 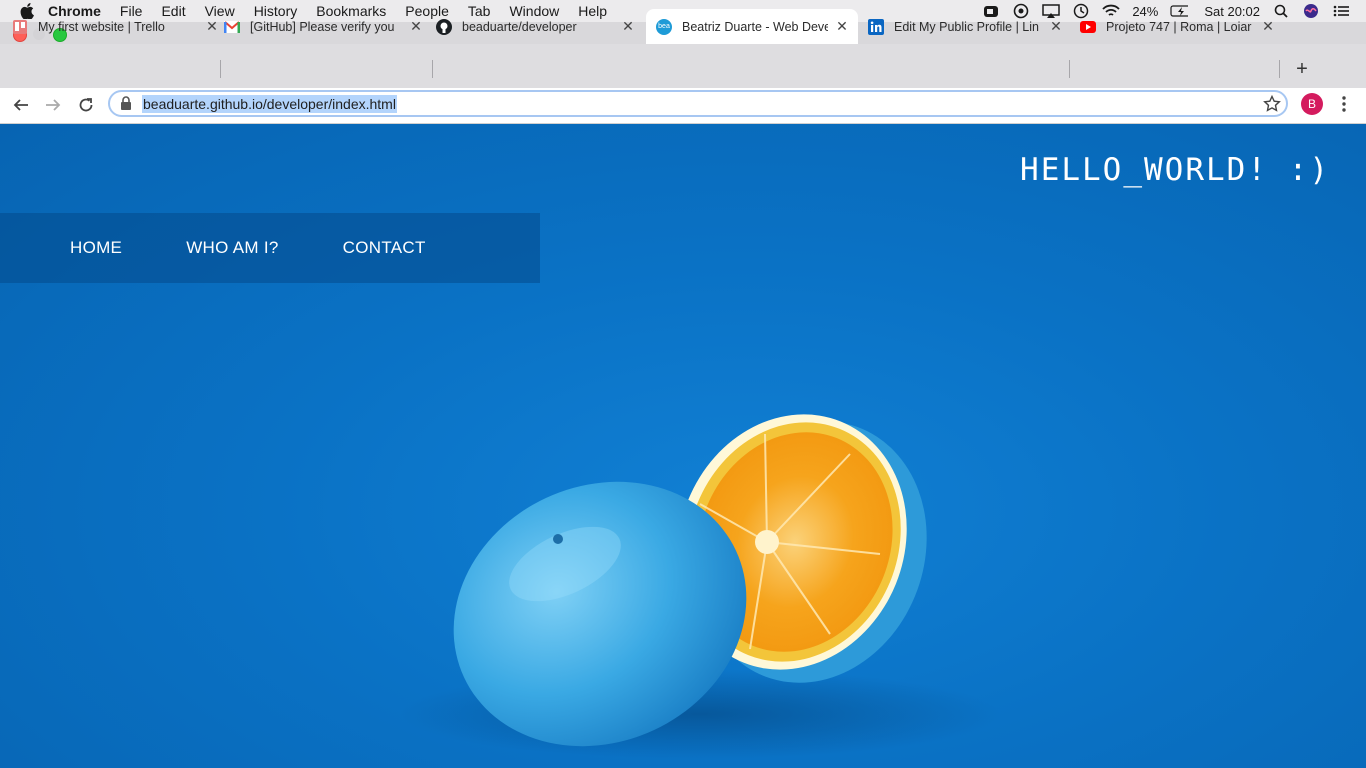 I want to click on bookmark-star-icon, so click(x=1272, y=103).